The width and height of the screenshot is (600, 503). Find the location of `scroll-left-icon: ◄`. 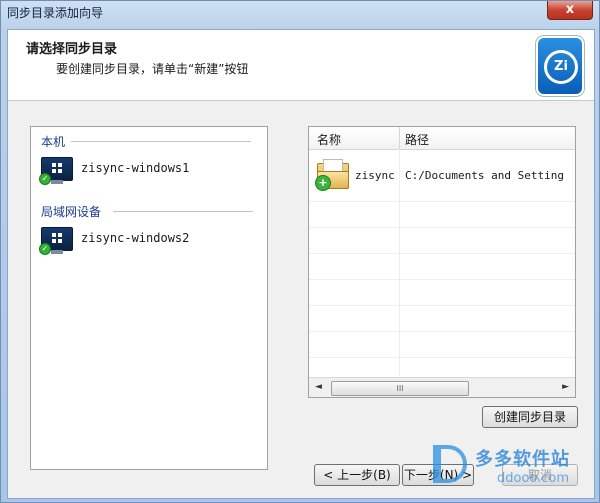

scroll-left-icon: ◄ is located at coordinates (318, 387).